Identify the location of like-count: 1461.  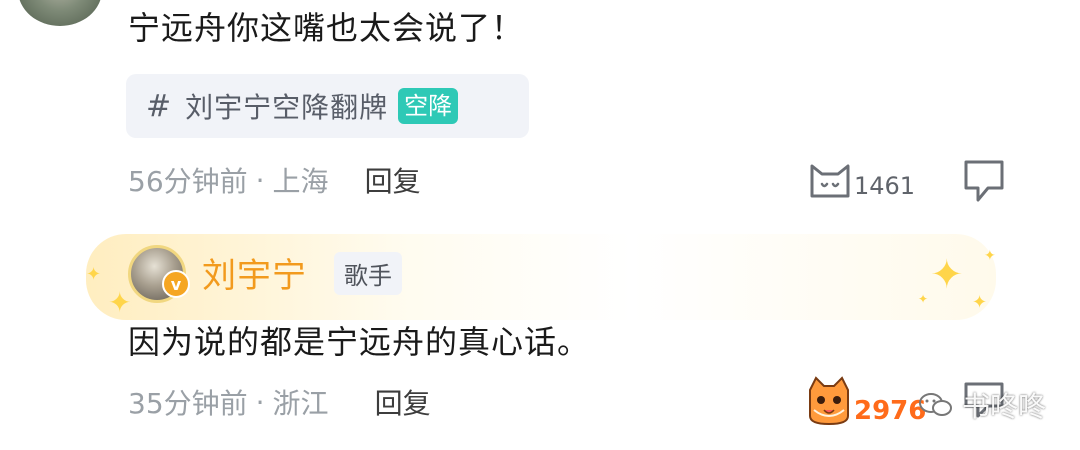
(885, 186).